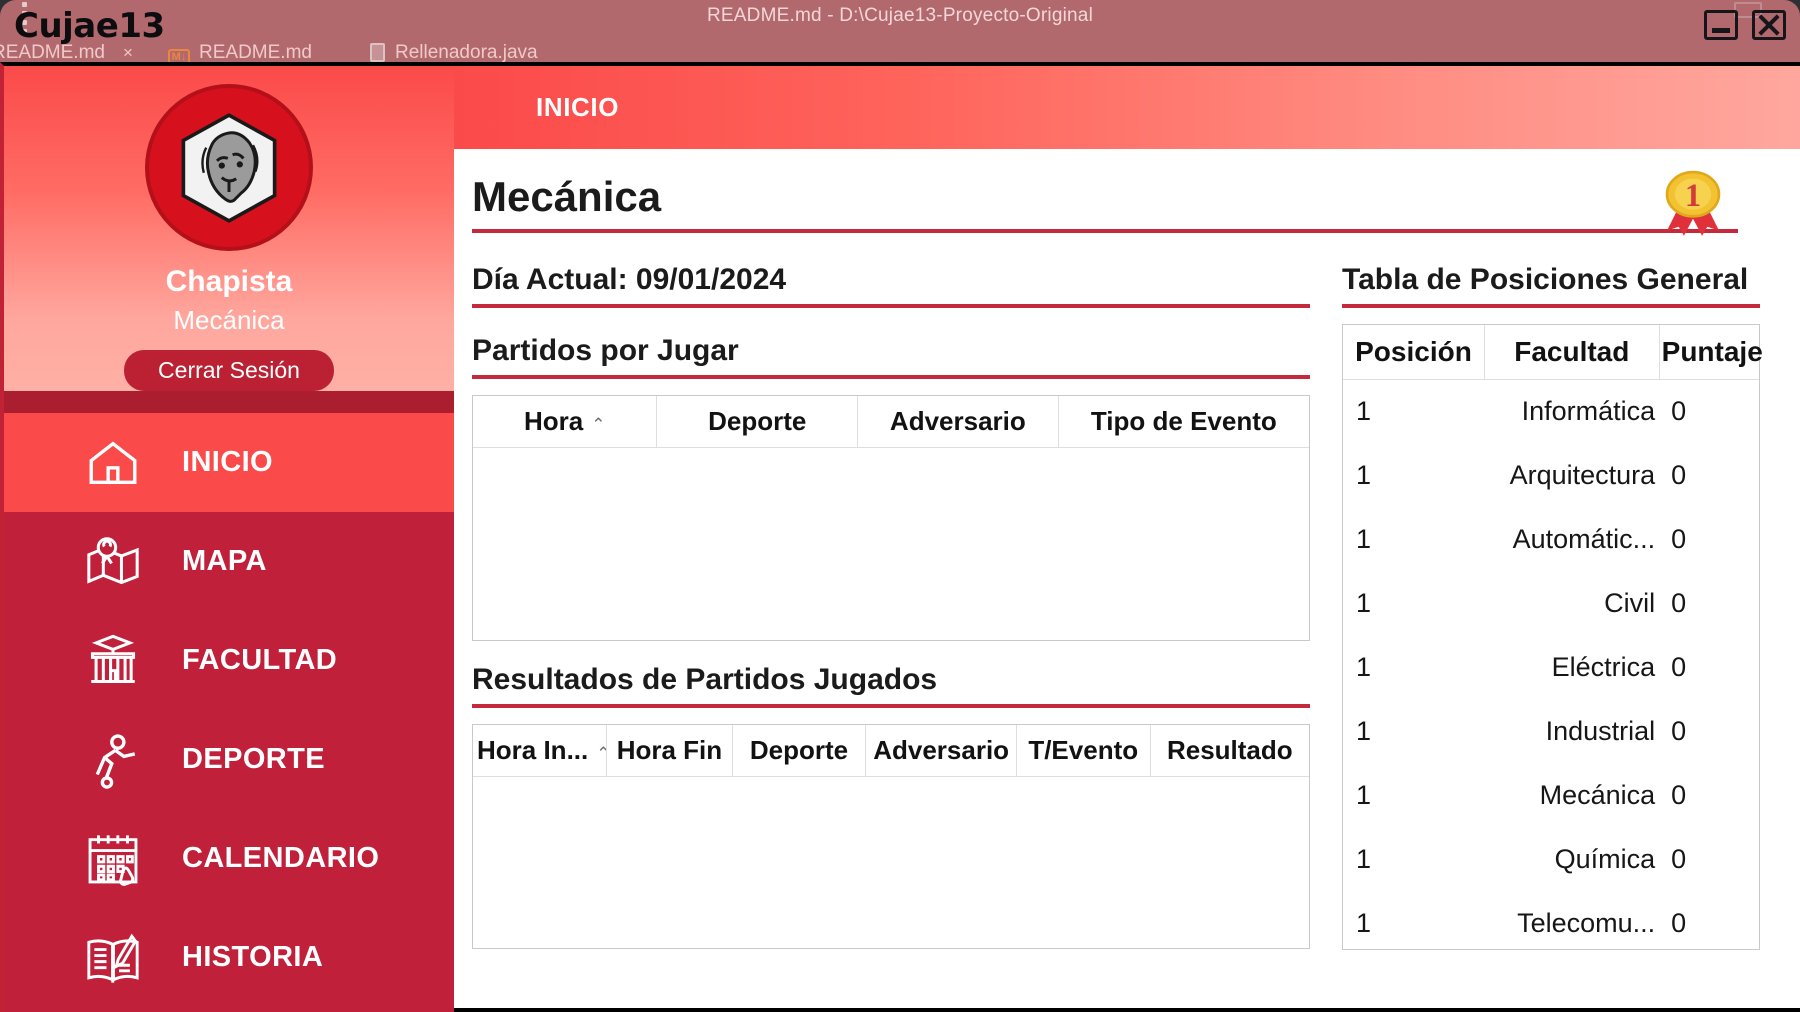  I want to click on sidebar-profile: Chapista Mecánica Cerrar Sesión, so click(229, 228).